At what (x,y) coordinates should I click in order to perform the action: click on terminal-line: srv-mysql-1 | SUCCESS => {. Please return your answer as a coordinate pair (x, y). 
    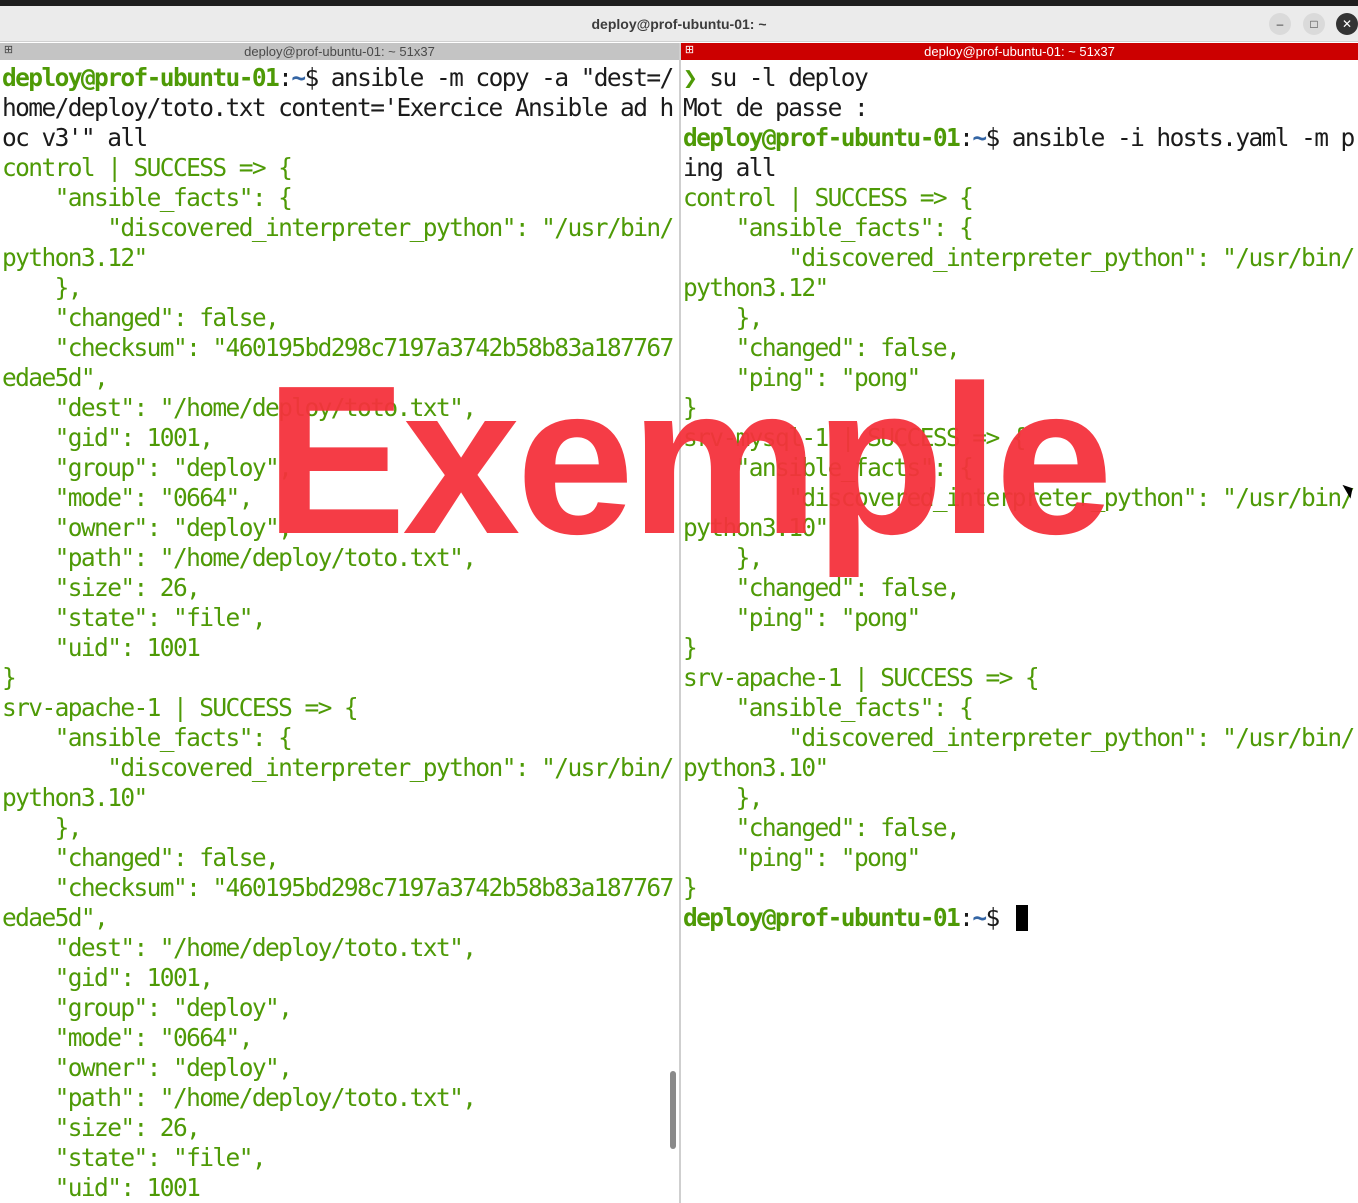
    Looking at the image, I should click on (1018, 438).